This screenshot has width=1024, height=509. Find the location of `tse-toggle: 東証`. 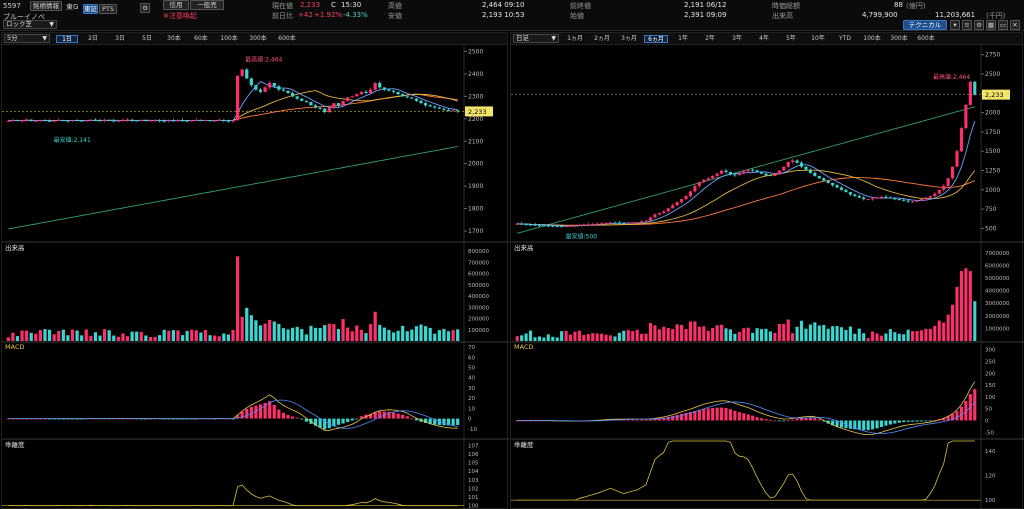

tse-toggle: 東証 is located at coordinates (90, 9).